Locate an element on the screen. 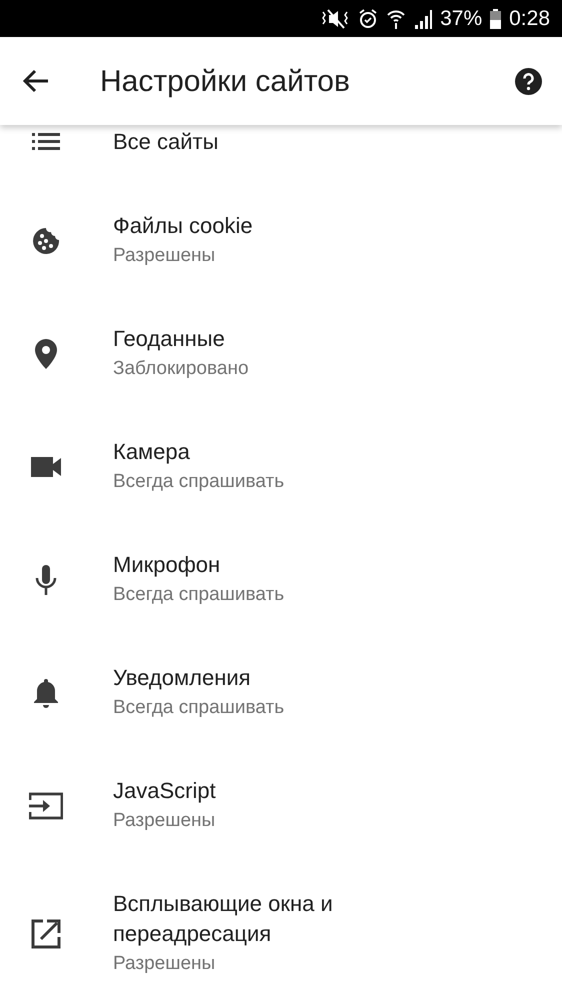  battery-icon is located at coordinates (496, 18).